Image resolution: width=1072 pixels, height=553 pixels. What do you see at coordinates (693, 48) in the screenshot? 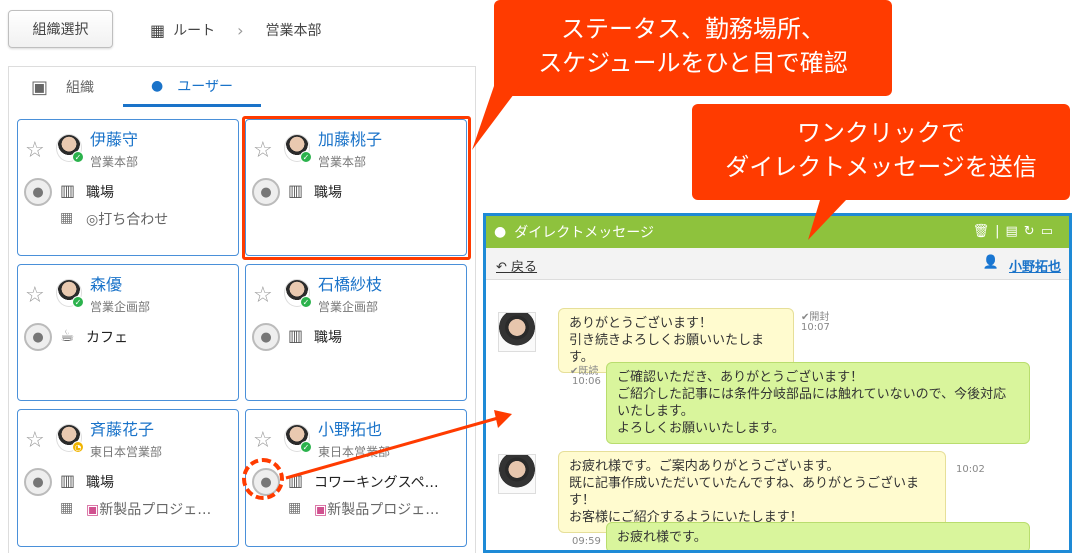
I see `callout-status: ステータス、勤務場所、 スケジュールをひと目で確認` at bounding box center [693, 48].